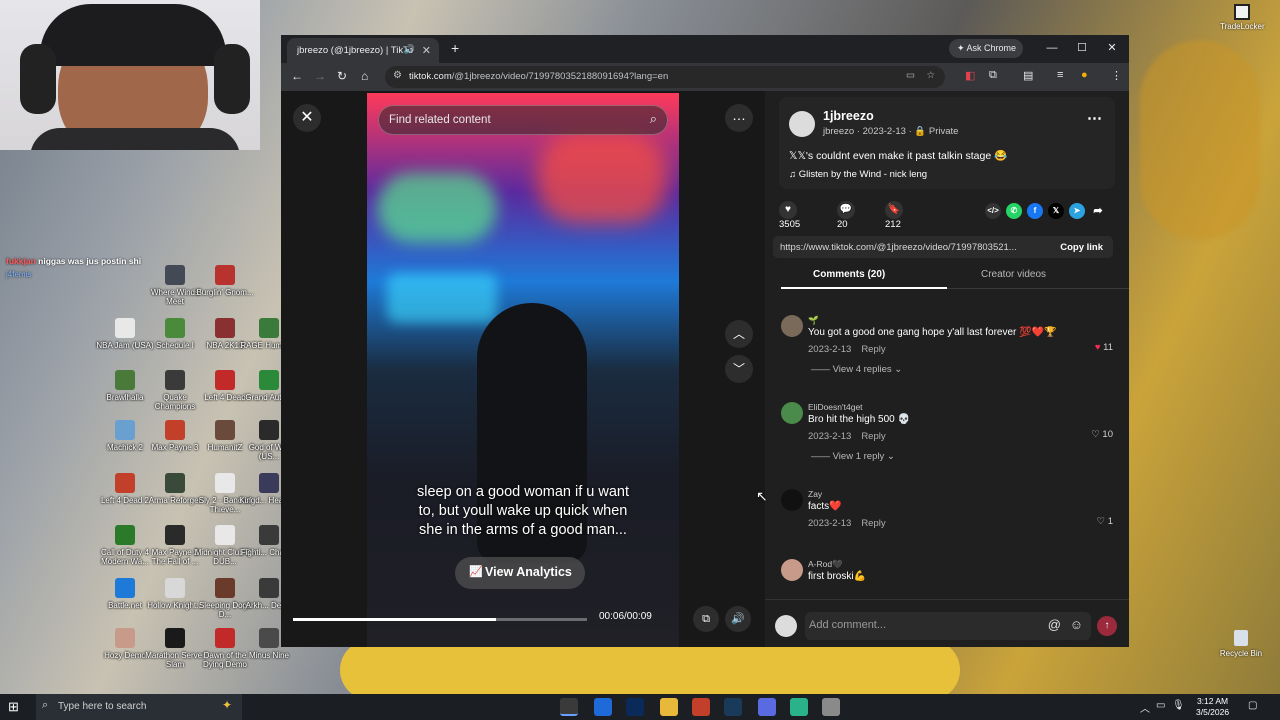  What do you see at coordinates (1056, 211) in the screenshot?
I see `x-icon: 𝕏` at bounding box center [1056, 211].